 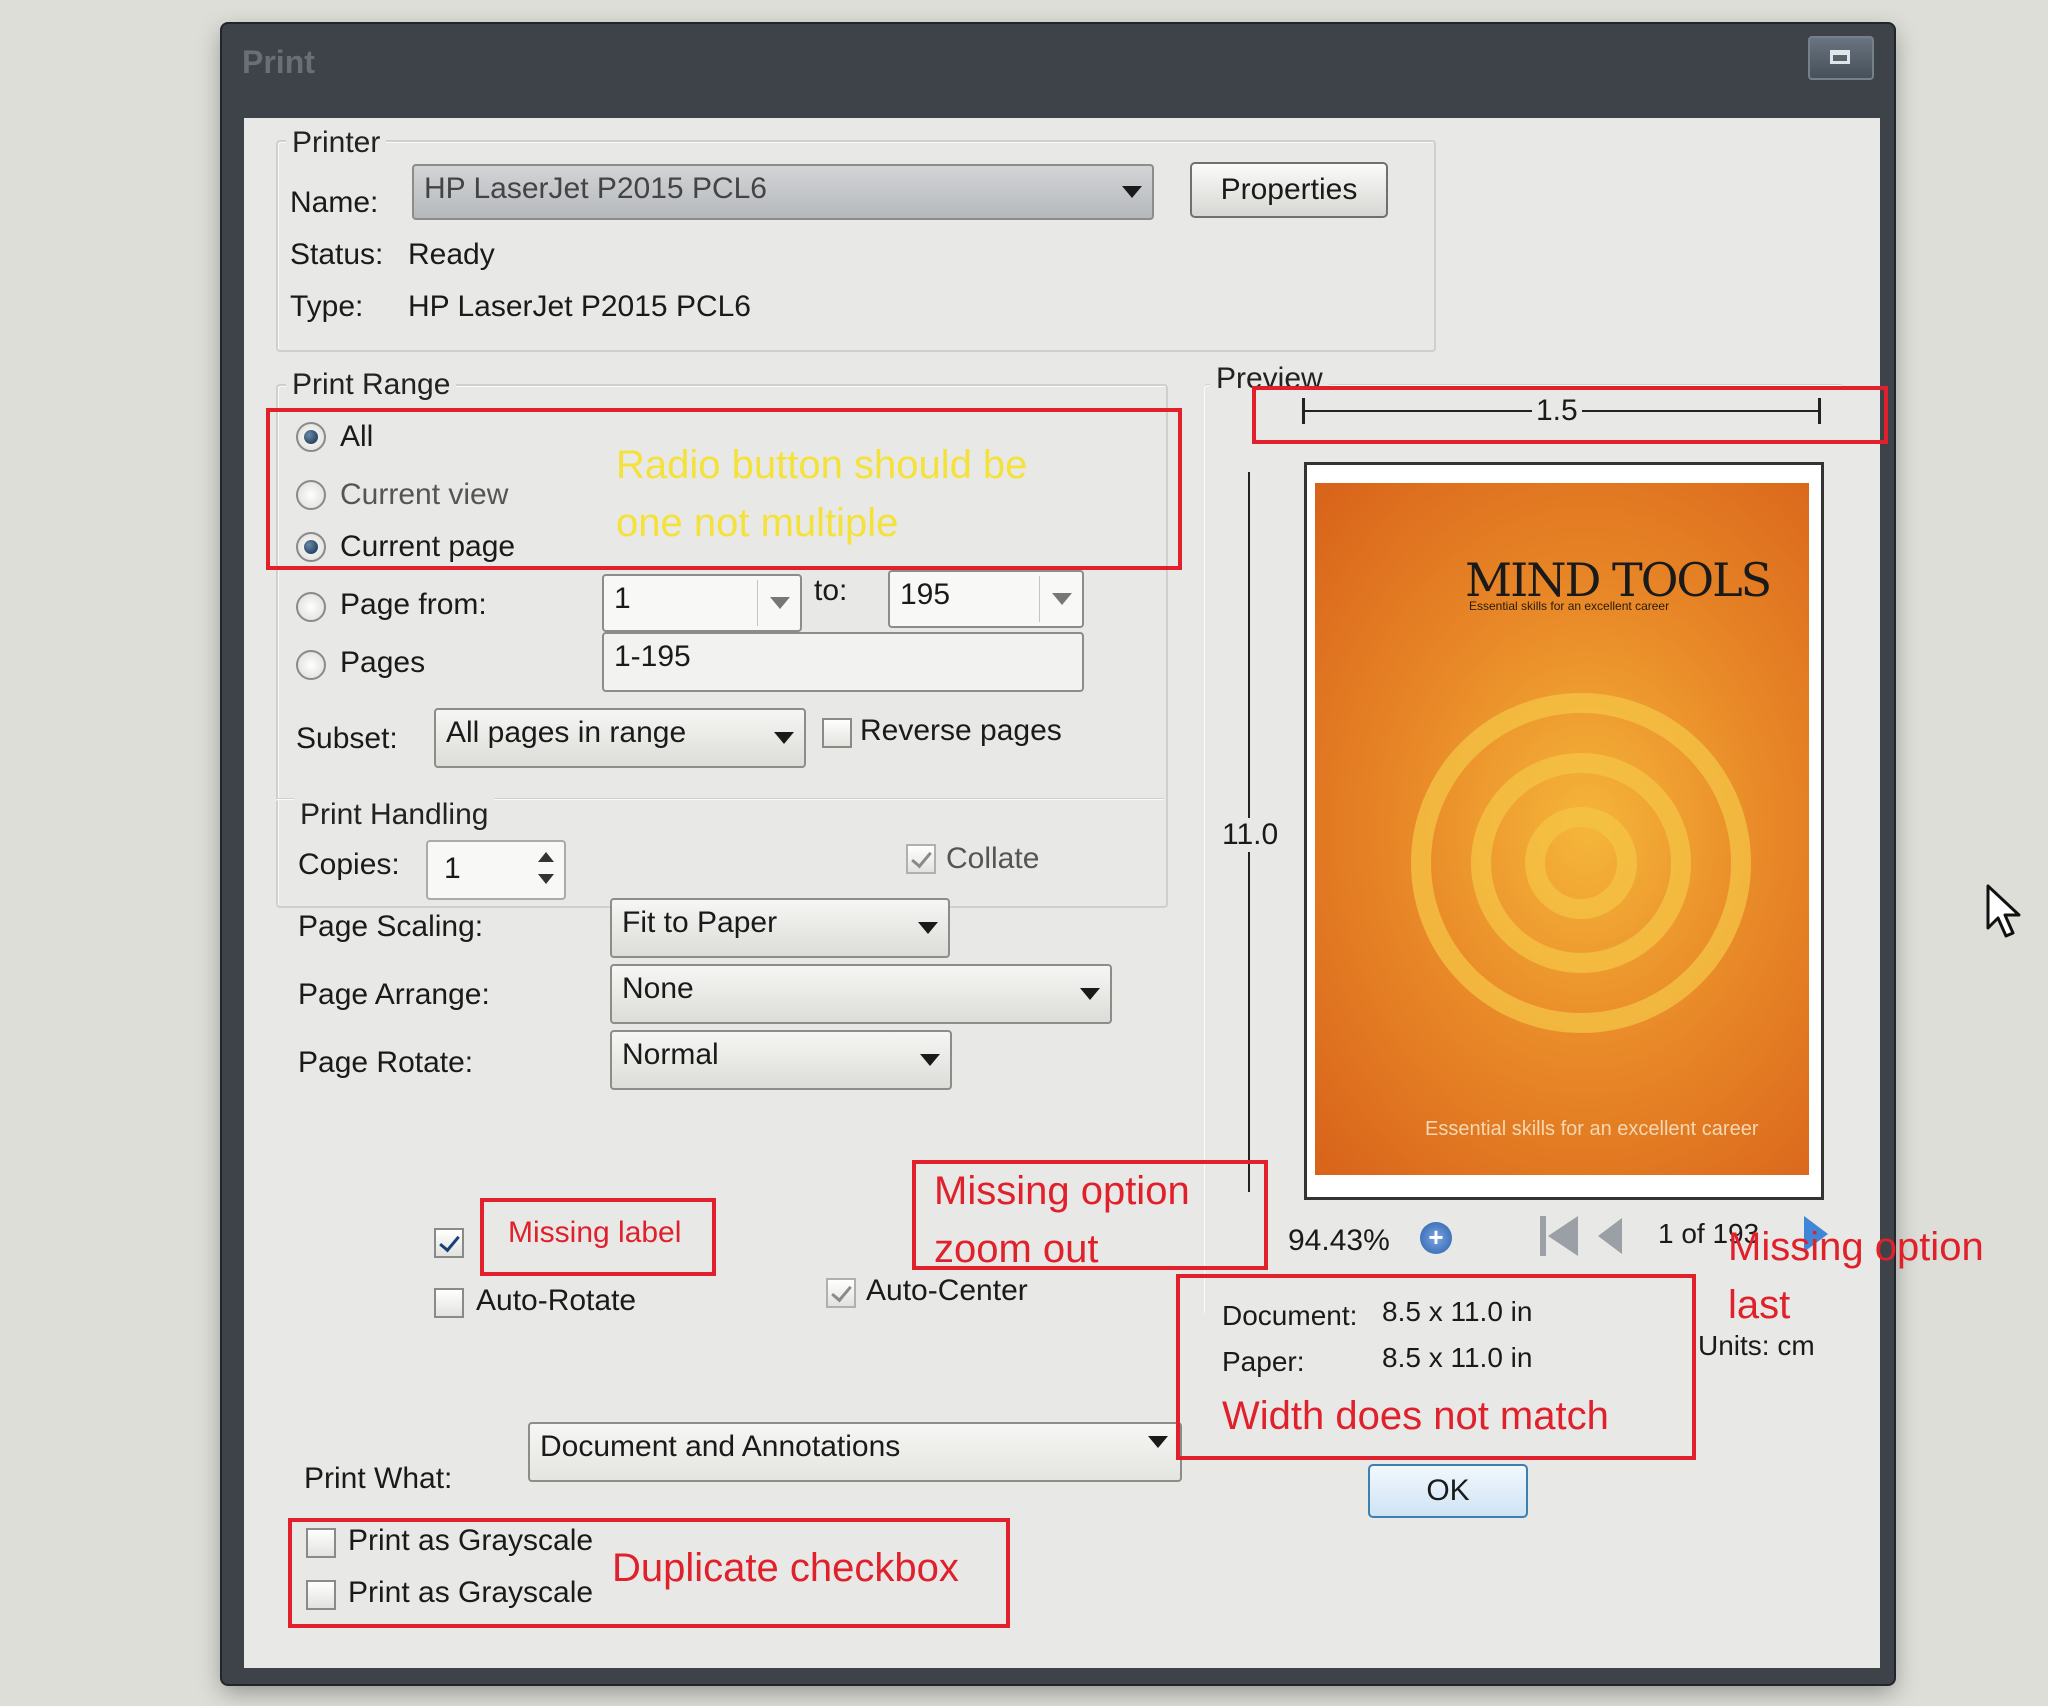 I want to click on range-pages-radio, so click(x=311, y=665).